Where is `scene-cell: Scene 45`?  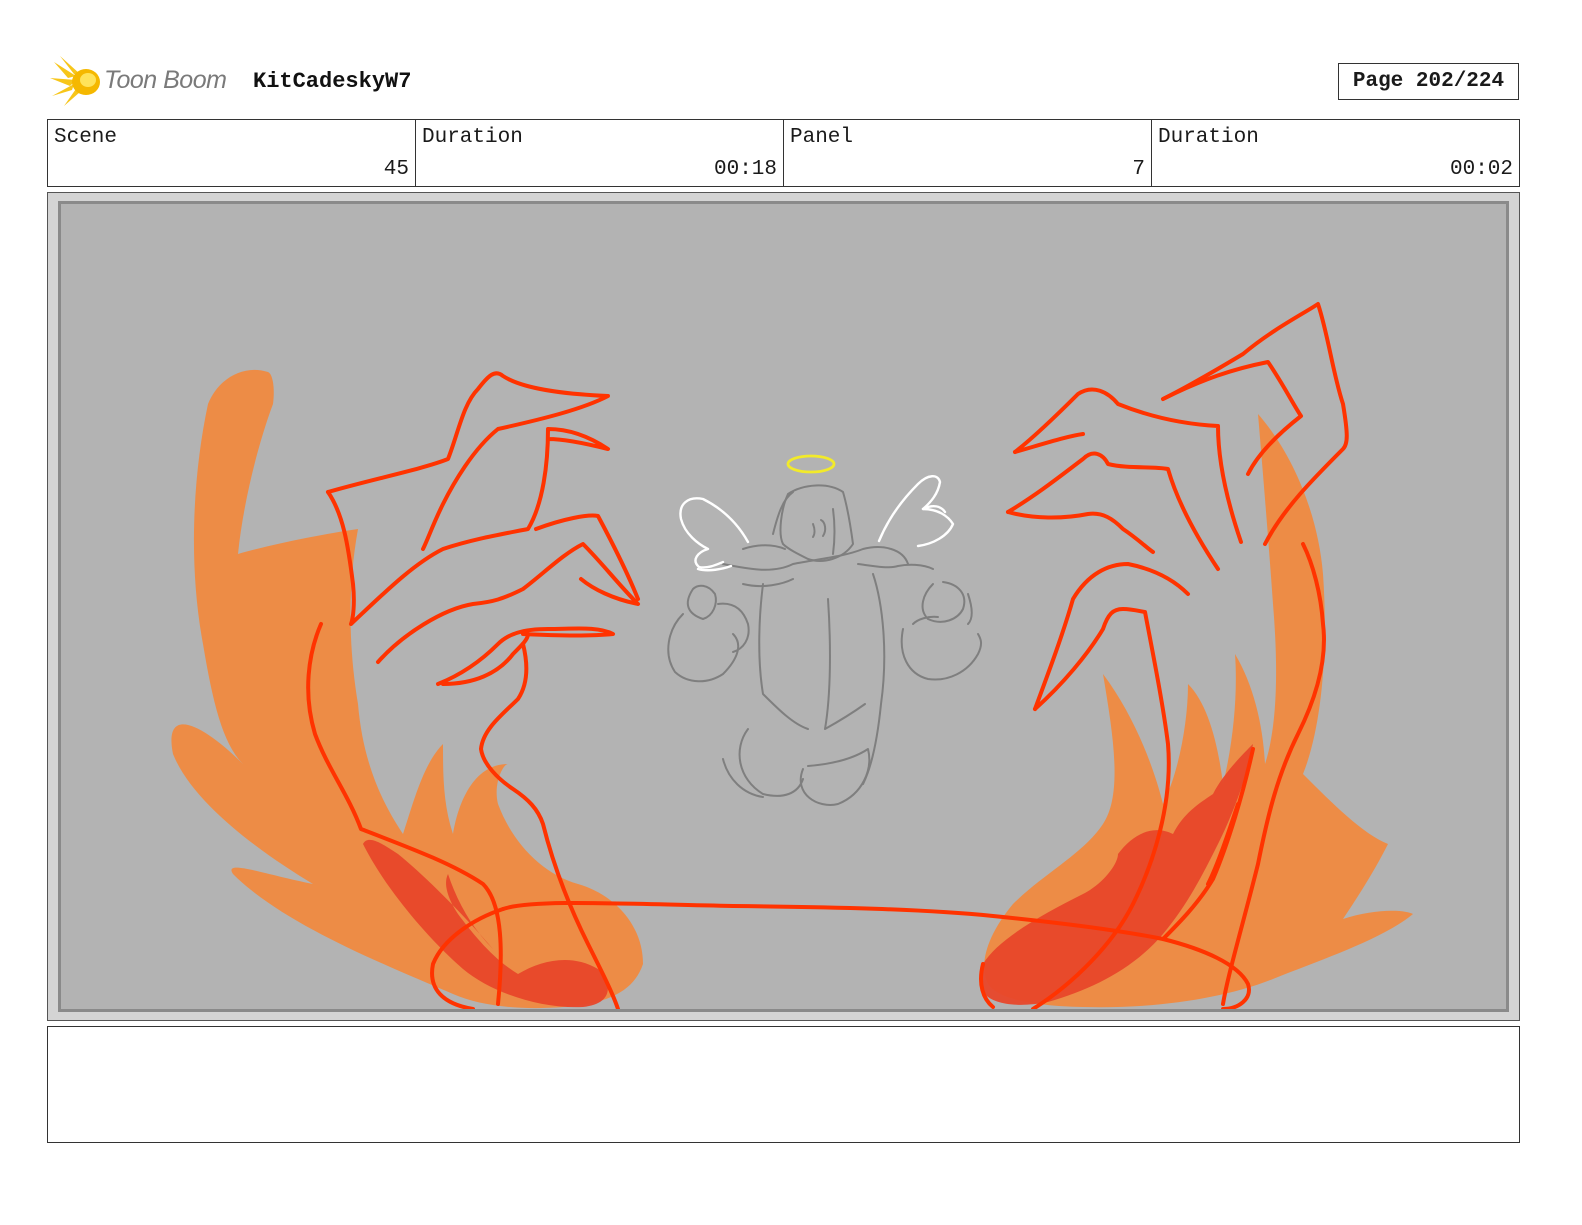 scene-cell: Scene 45 is located at coordinates (232, 153).